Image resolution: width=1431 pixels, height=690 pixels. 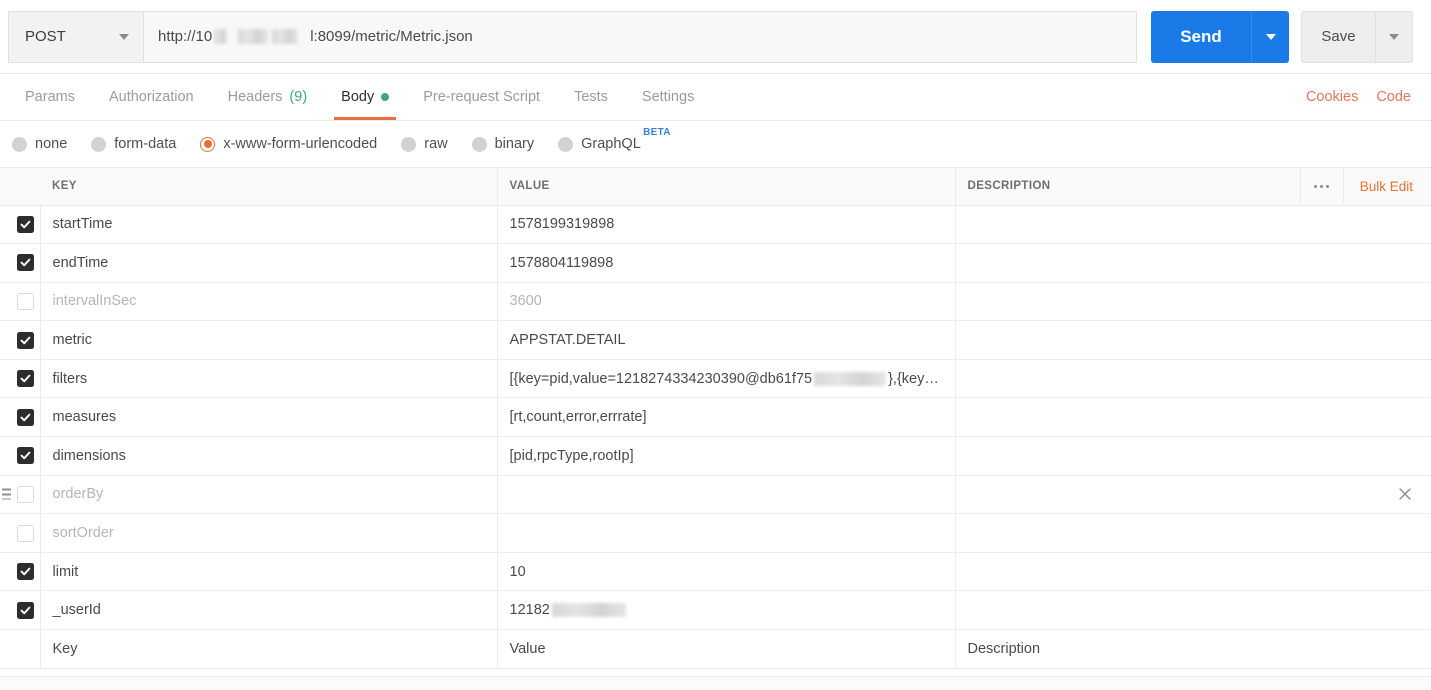 I want to click on row-value: APPSTAT.DETAIL, so click(x=726, y=340).